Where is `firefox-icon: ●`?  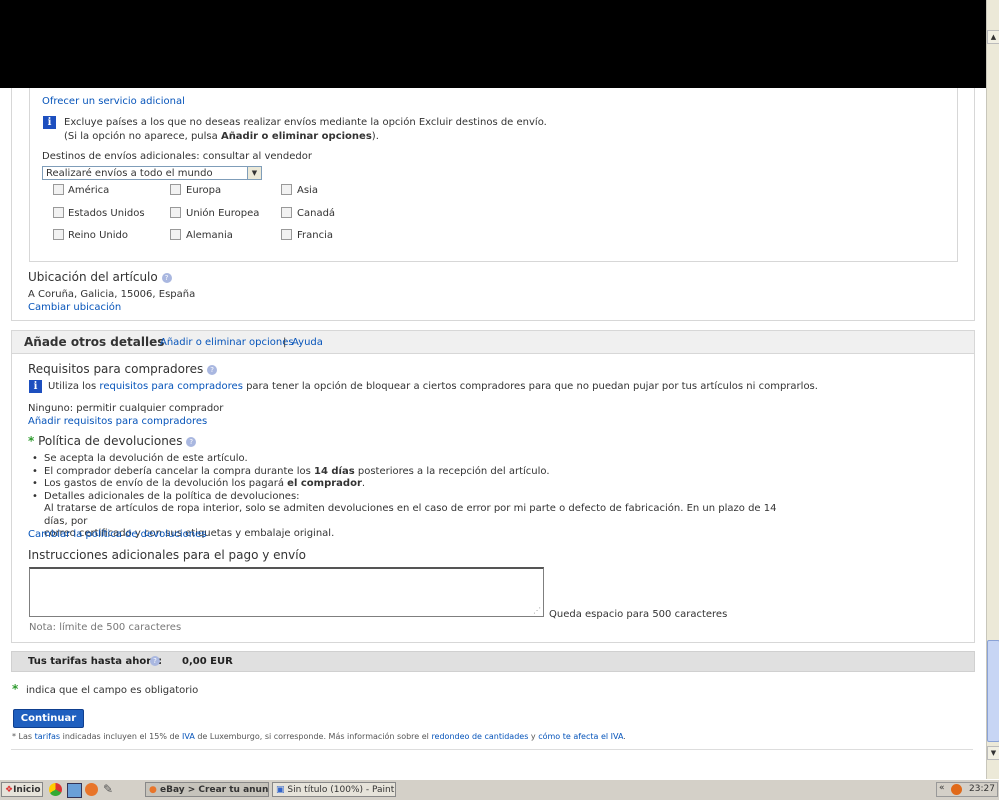
firefox-icon: ● is located at coordinates (153, 790).